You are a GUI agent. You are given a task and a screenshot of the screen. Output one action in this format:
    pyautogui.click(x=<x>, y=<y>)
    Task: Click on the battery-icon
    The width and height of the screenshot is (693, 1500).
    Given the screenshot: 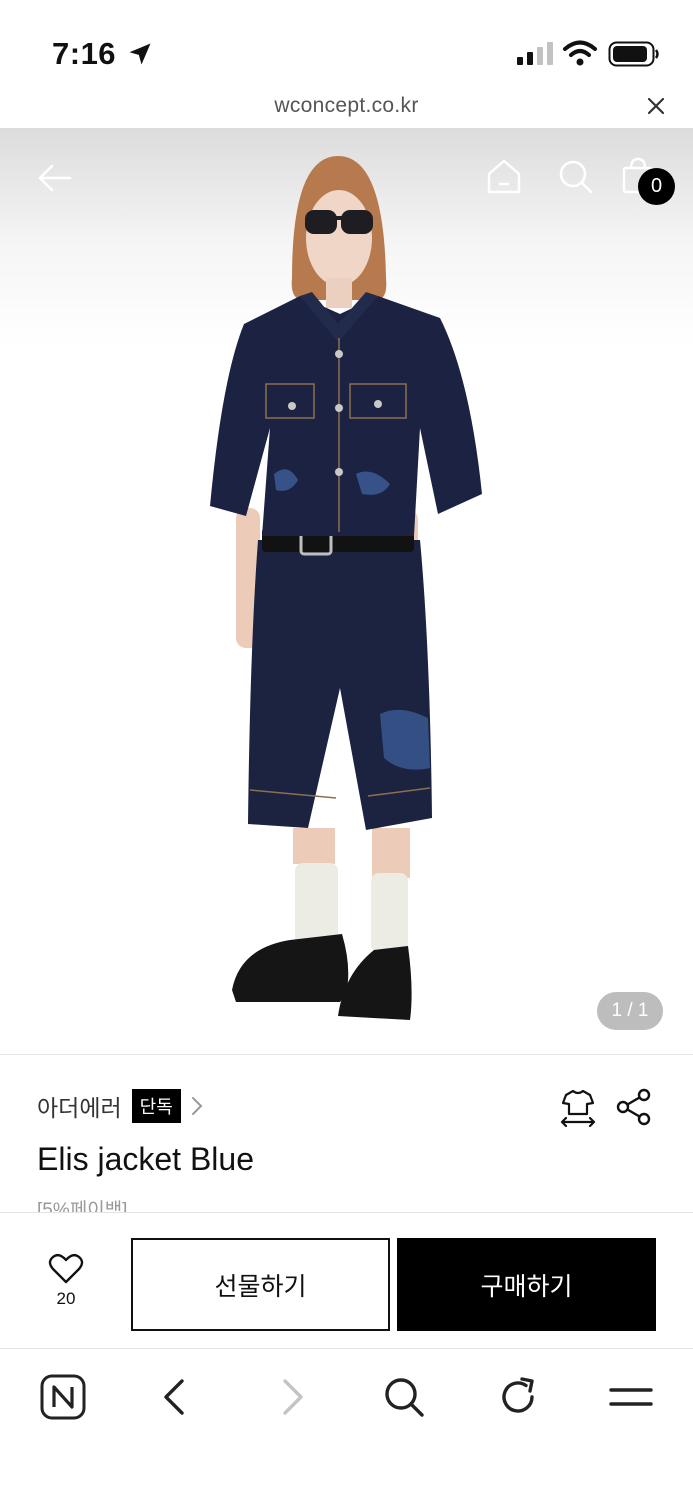 What is the action you would take?
    pyautogui.click(x=633, y=54)
    